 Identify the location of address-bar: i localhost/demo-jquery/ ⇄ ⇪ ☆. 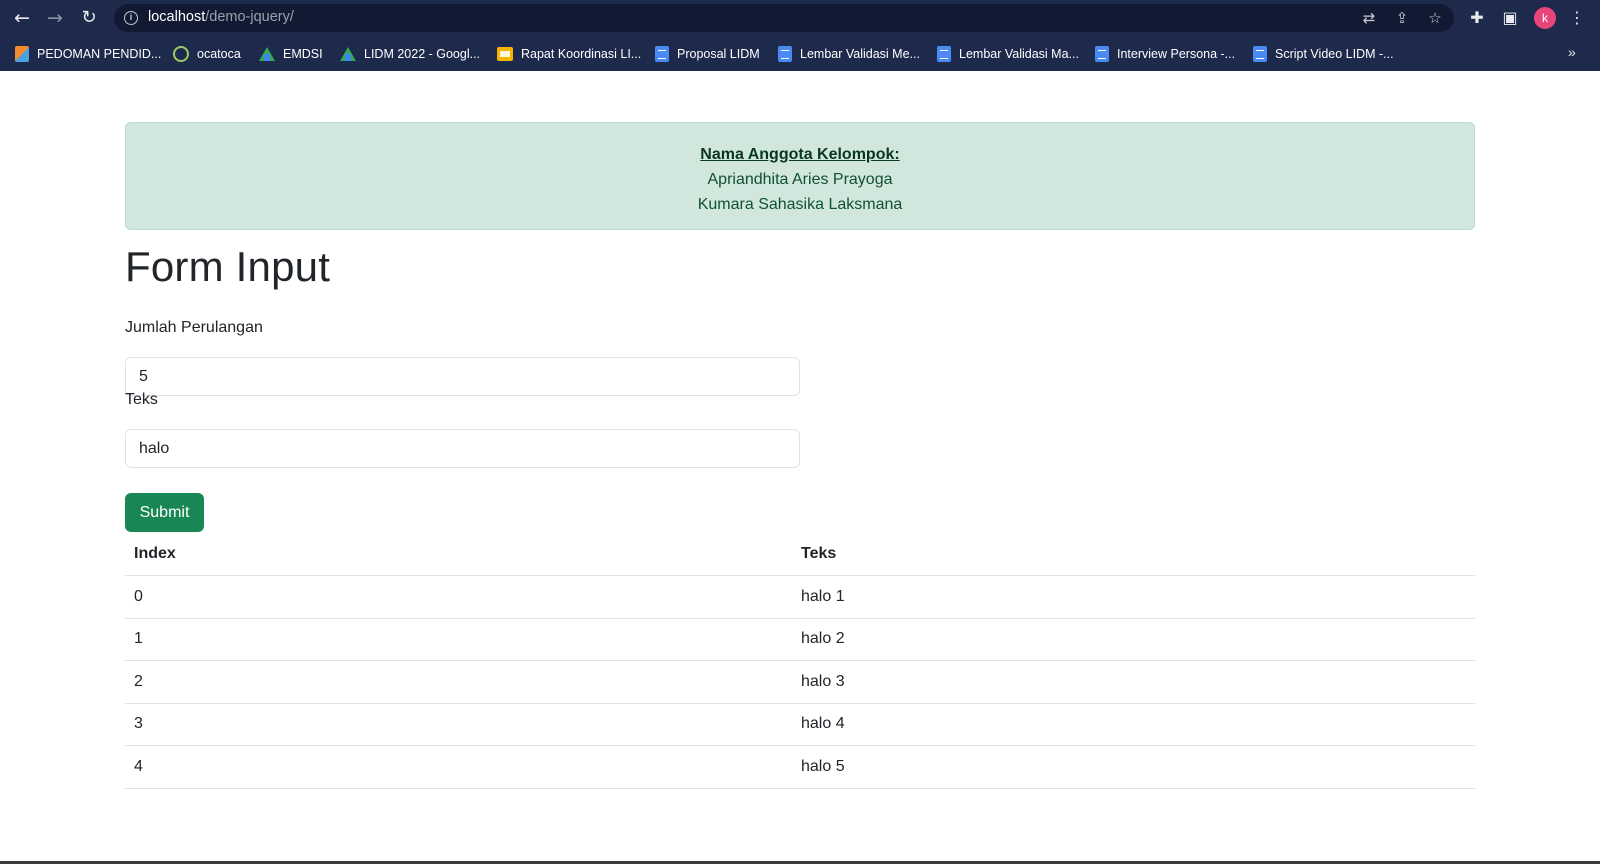
(784, 18).